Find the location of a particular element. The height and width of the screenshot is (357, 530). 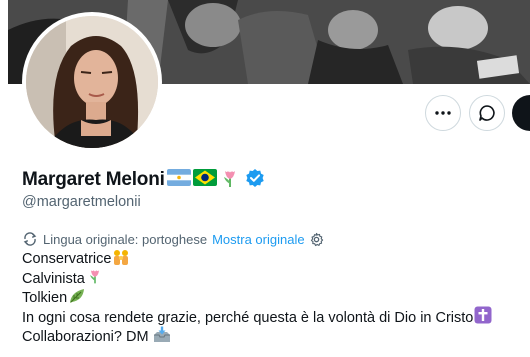

argentina-flag-icon is located at coordinates (178, 180).